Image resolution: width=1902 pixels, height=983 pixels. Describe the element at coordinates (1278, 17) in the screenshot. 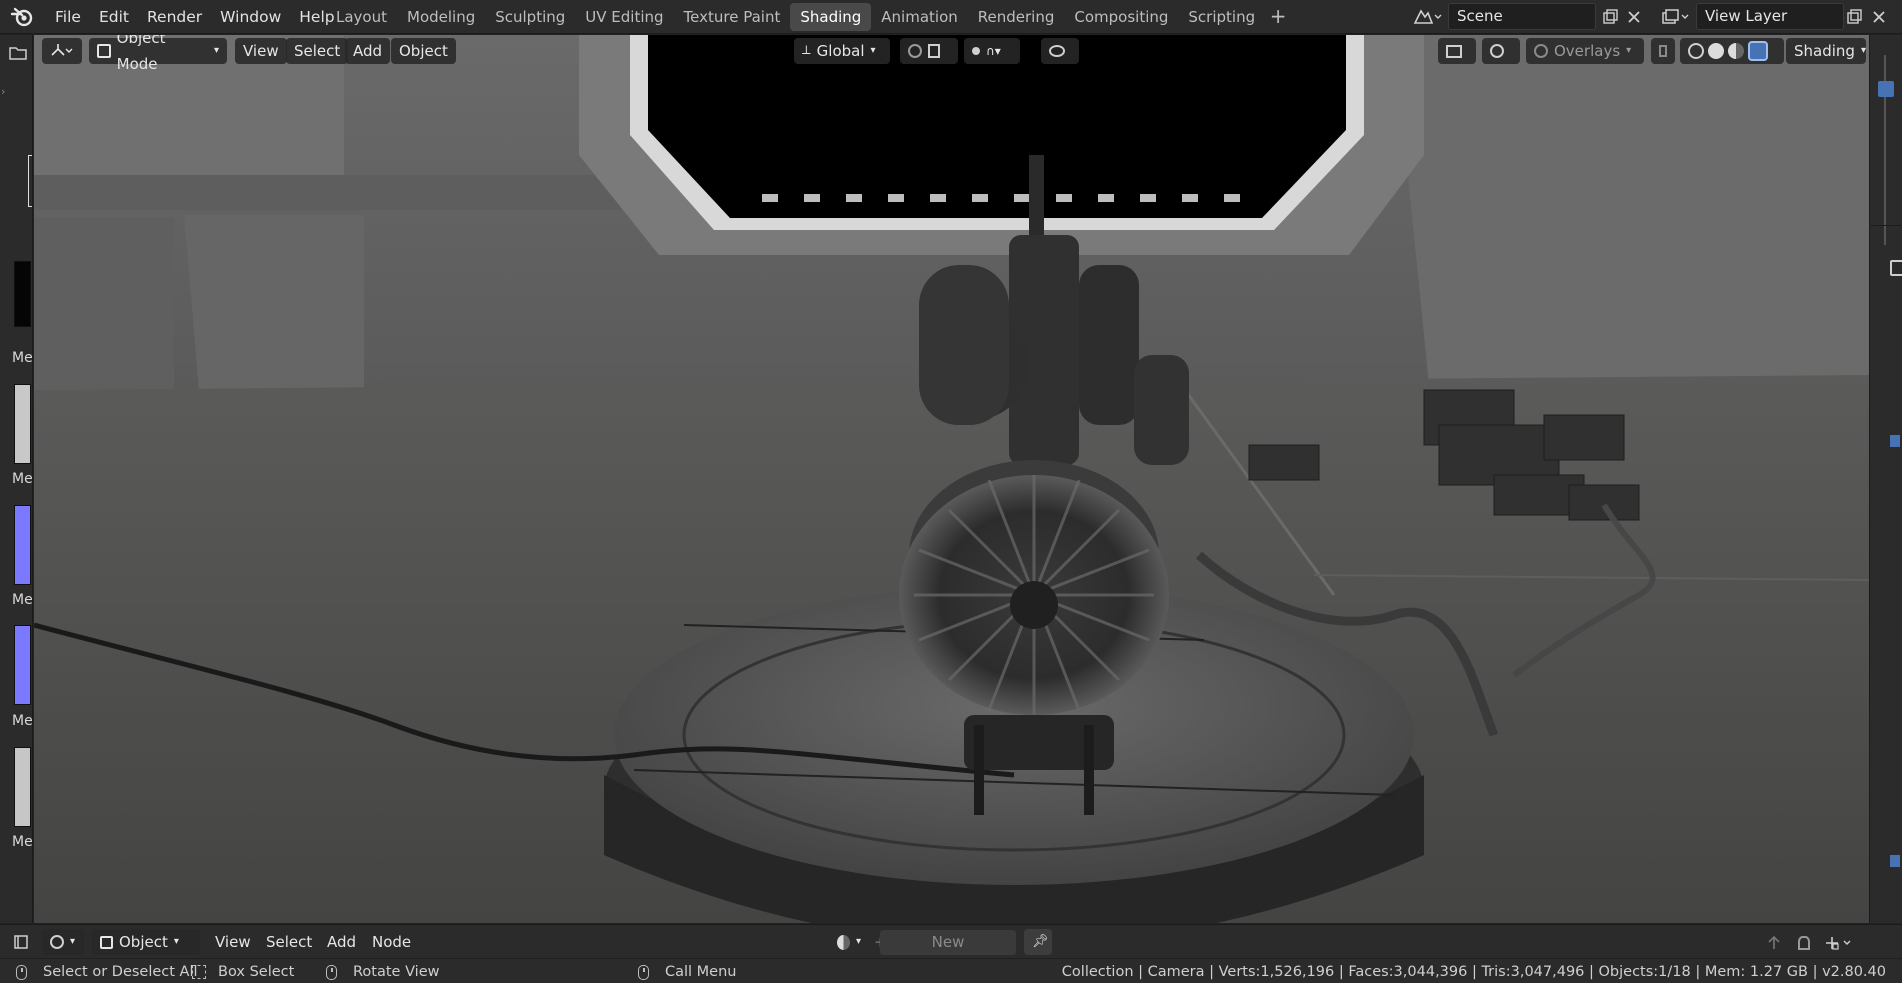

I see `add-workspace-button: +` at that location.